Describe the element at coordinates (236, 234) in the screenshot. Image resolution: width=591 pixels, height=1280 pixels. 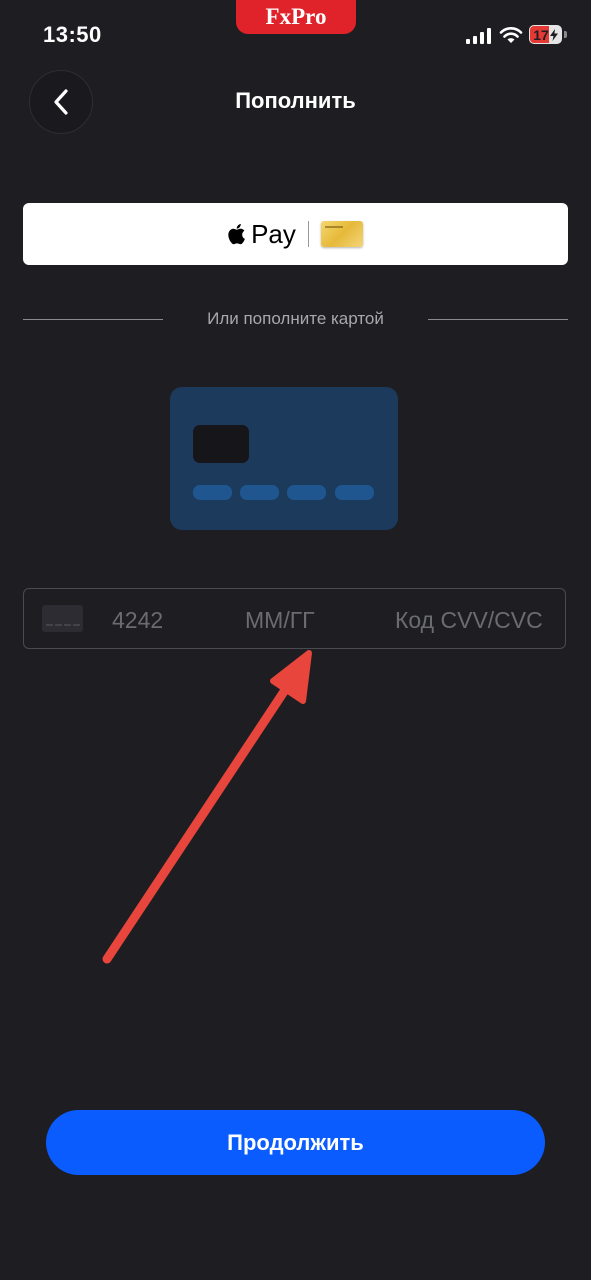
I see `apple-icon` at that location.